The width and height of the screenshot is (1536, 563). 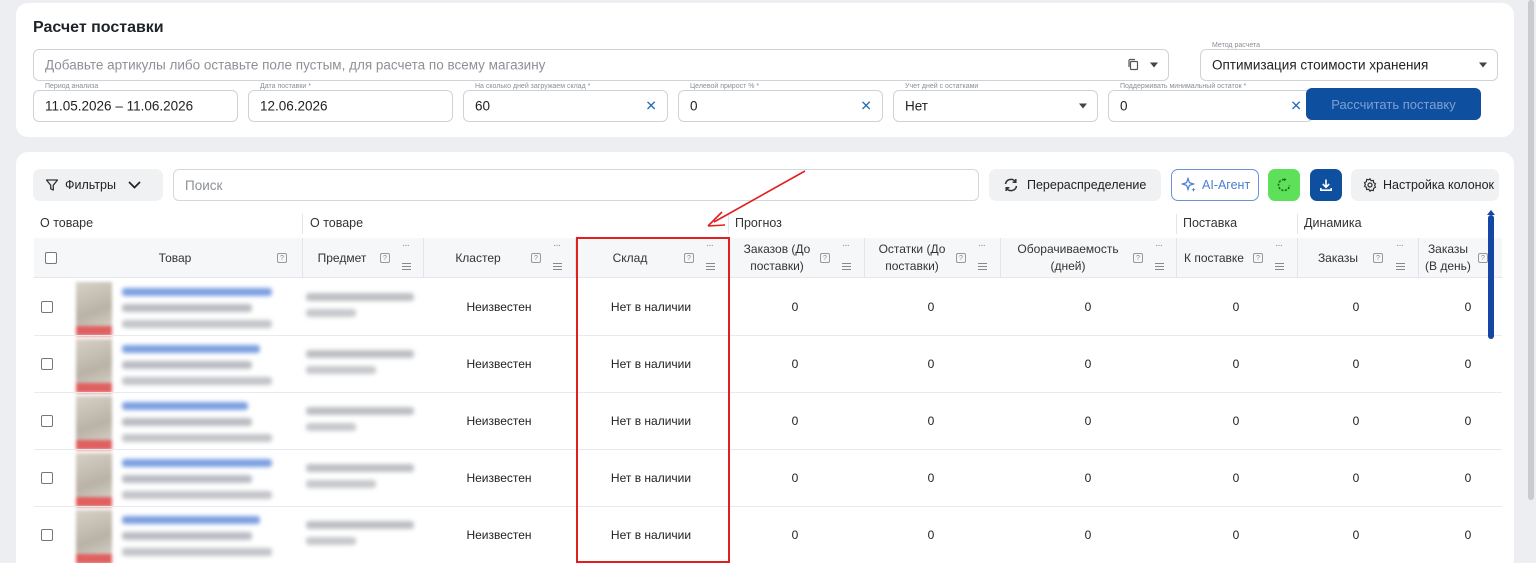 What do you see at coordinates (1491, 277) in the screenshot?
I see `table-scrollbar` at bounding box center [1491, 277].